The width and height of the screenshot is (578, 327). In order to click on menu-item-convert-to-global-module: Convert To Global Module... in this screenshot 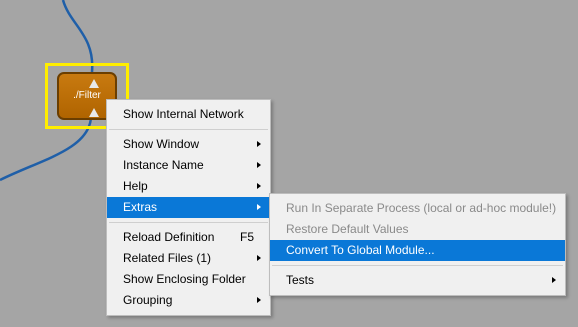, I will do `click(417, 250)`.